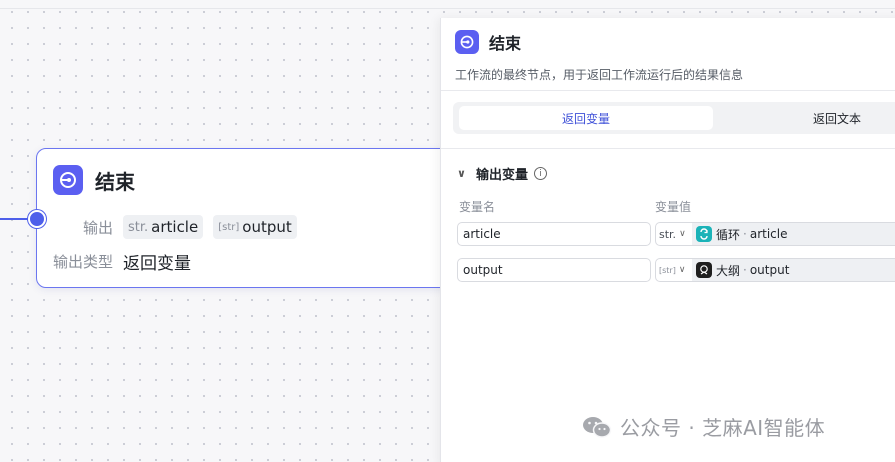  I want to click on node-header: 结束, so click(94, 180).